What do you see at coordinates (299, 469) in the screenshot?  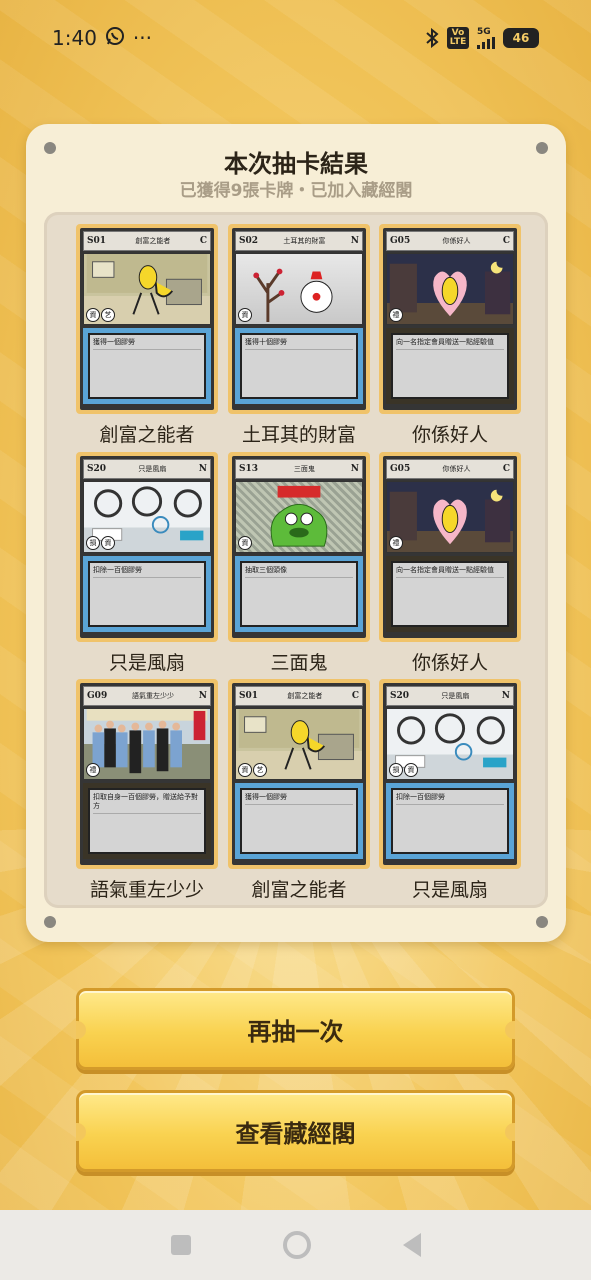 I see `card-header: S13 三面鬼 N` at bounding box center [299, 469].